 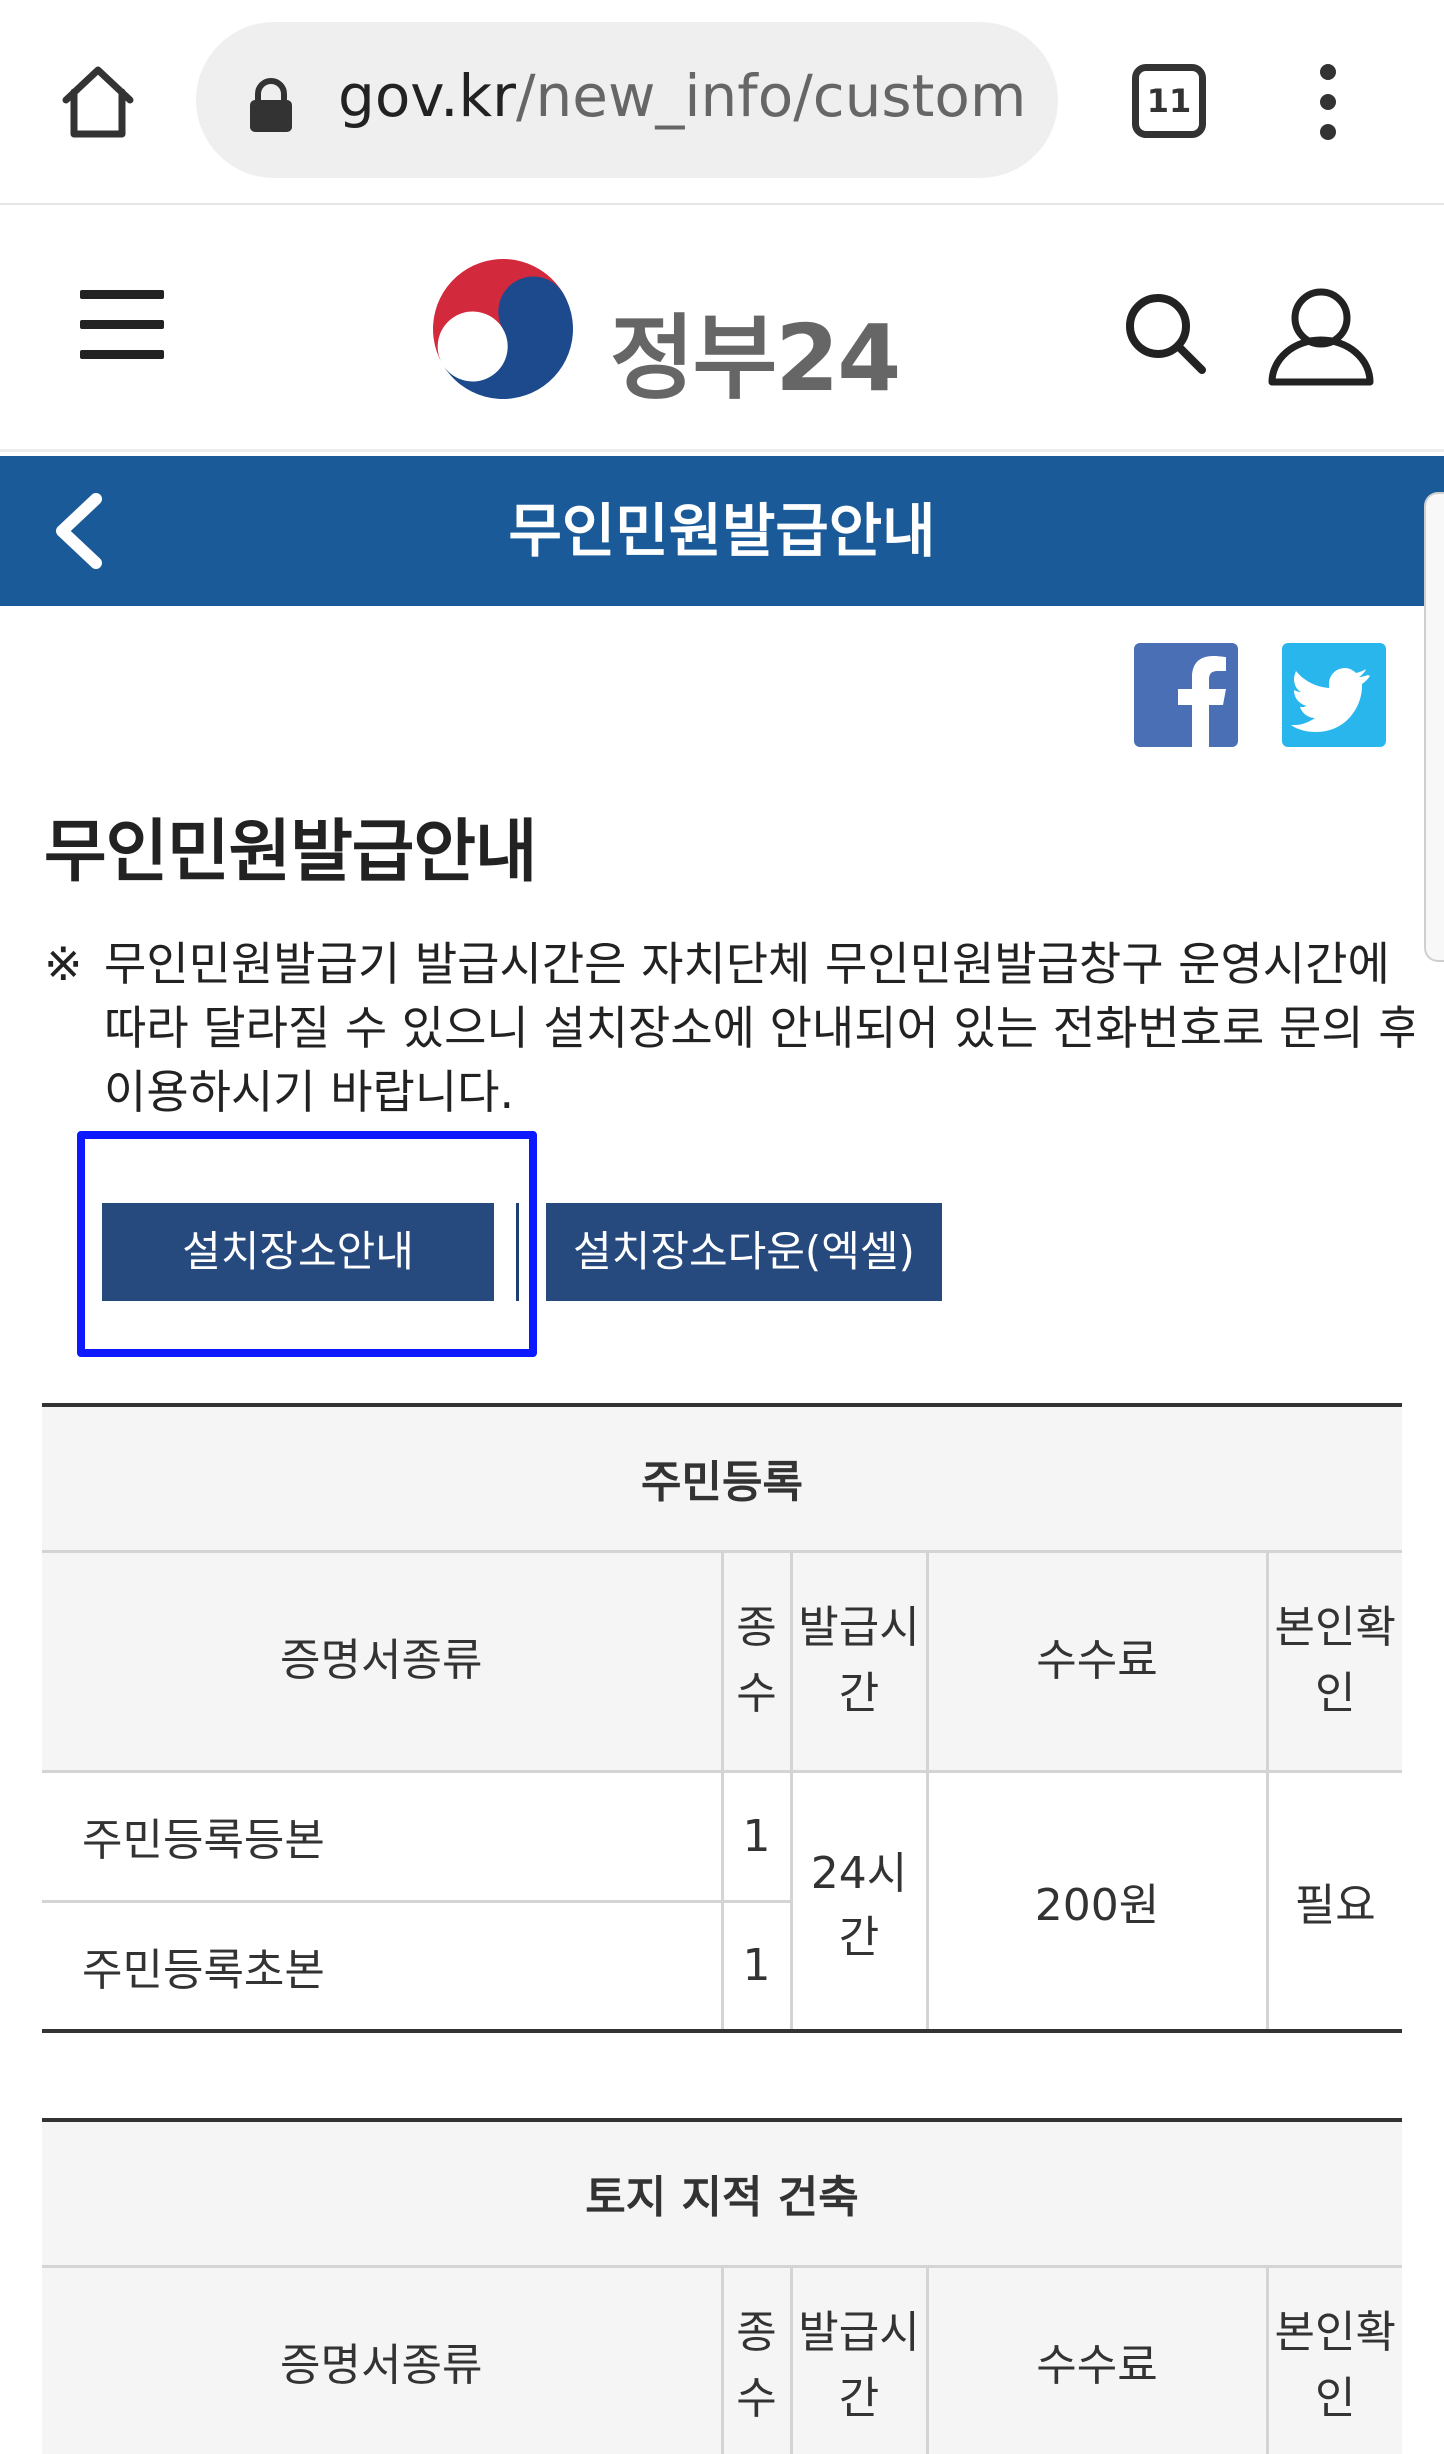 What do you see at coordinates (1097, 1901) in the screenshot?
I see `table-cell-fee: 200원` at bounding box center [1097, 1901].